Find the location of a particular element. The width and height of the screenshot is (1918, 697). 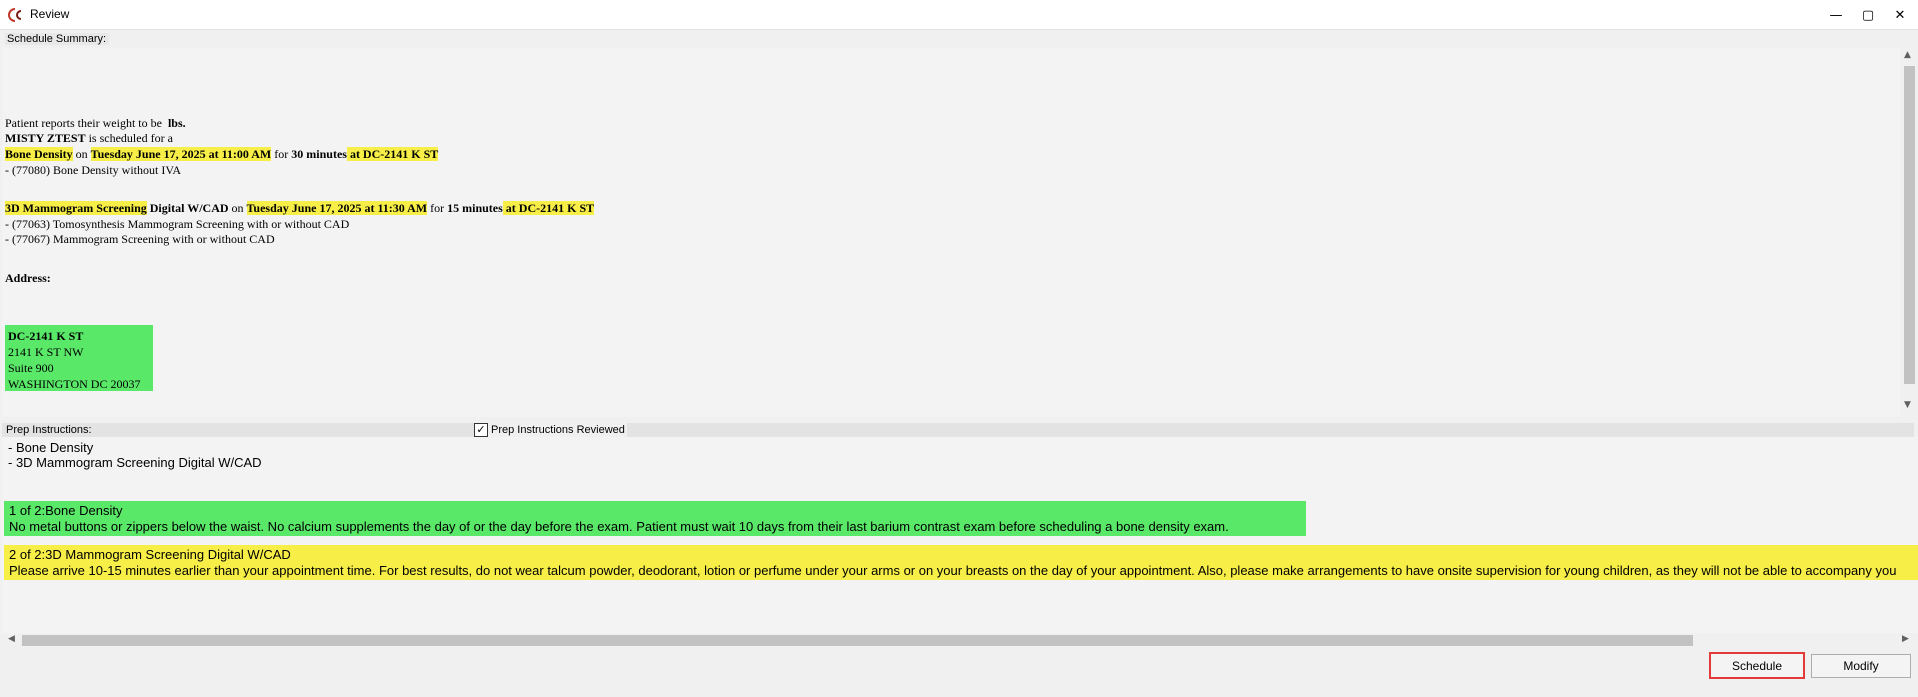

appointment-2-on: on is located at coordinates (237, 208).